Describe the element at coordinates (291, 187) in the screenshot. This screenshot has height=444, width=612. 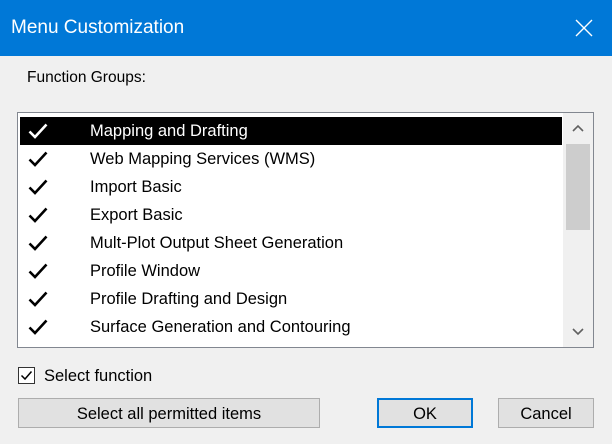
I see `list-item: Import Basic` at that location.